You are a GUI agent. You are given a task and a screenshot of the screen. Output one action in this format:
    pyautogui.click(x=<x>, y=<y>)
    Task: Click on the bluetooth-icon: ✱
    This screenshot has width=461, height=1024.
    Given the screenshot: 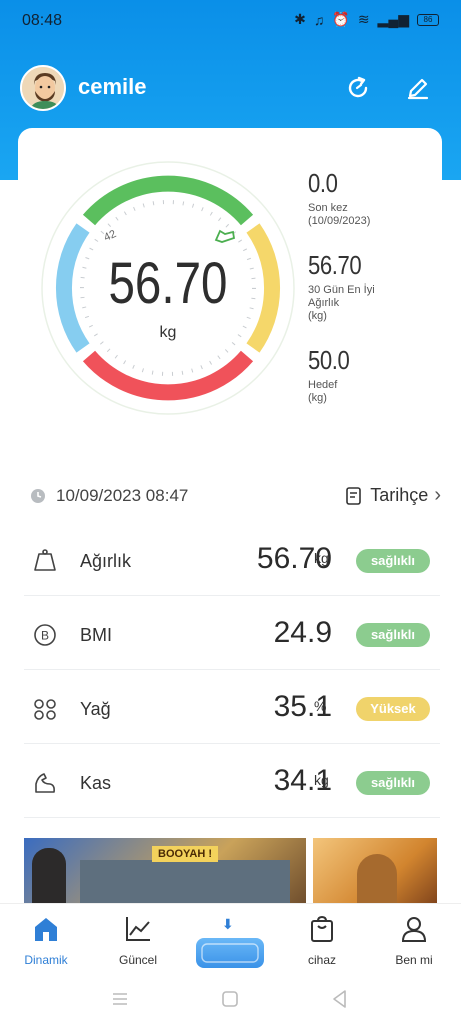 What is the action you would take?
    pyautogui.click(x=300, y=19)
    